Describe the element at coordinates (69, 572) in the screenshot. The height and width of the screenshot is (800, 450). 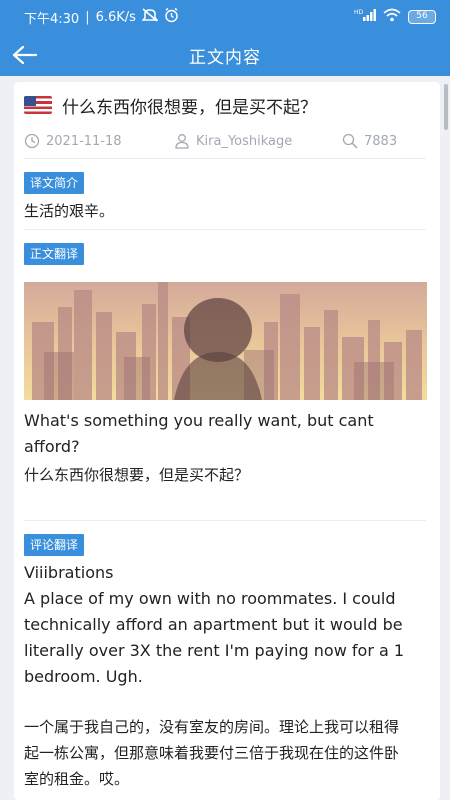
I see `comment-user: Viiibrations` at that location.